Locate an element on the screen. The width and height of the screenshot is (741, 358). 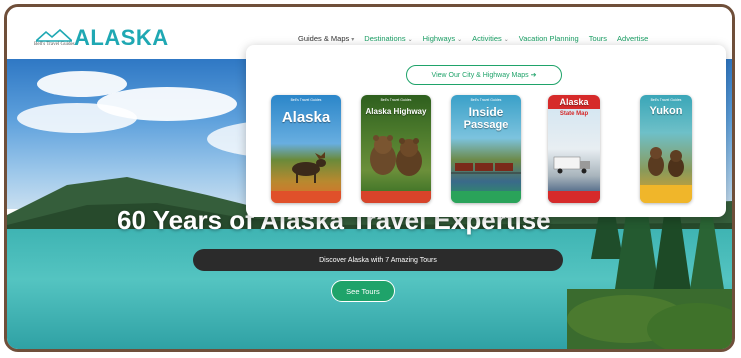
chevron-down-icon: ▾ is located at coordinates (353, 39).